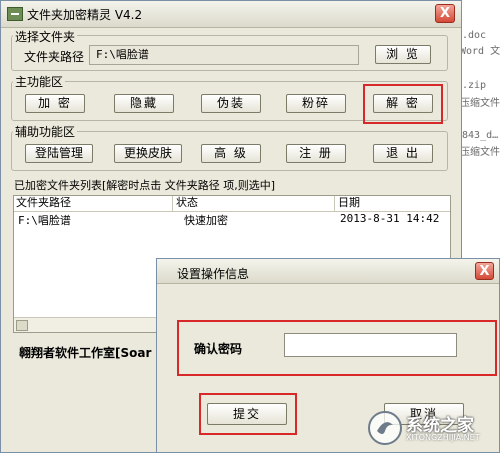  I want to click on folder-path-label: 文件夹路径, so click(54, 57).